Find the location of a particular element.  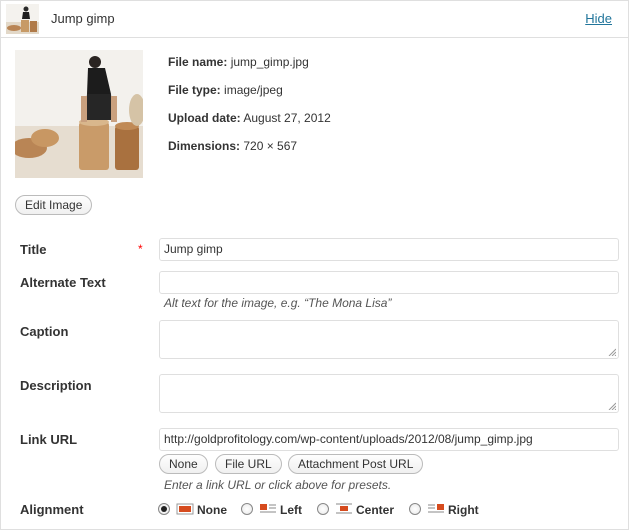

dimensions-value: 720 × 567 is located at coordinates (270, 146).